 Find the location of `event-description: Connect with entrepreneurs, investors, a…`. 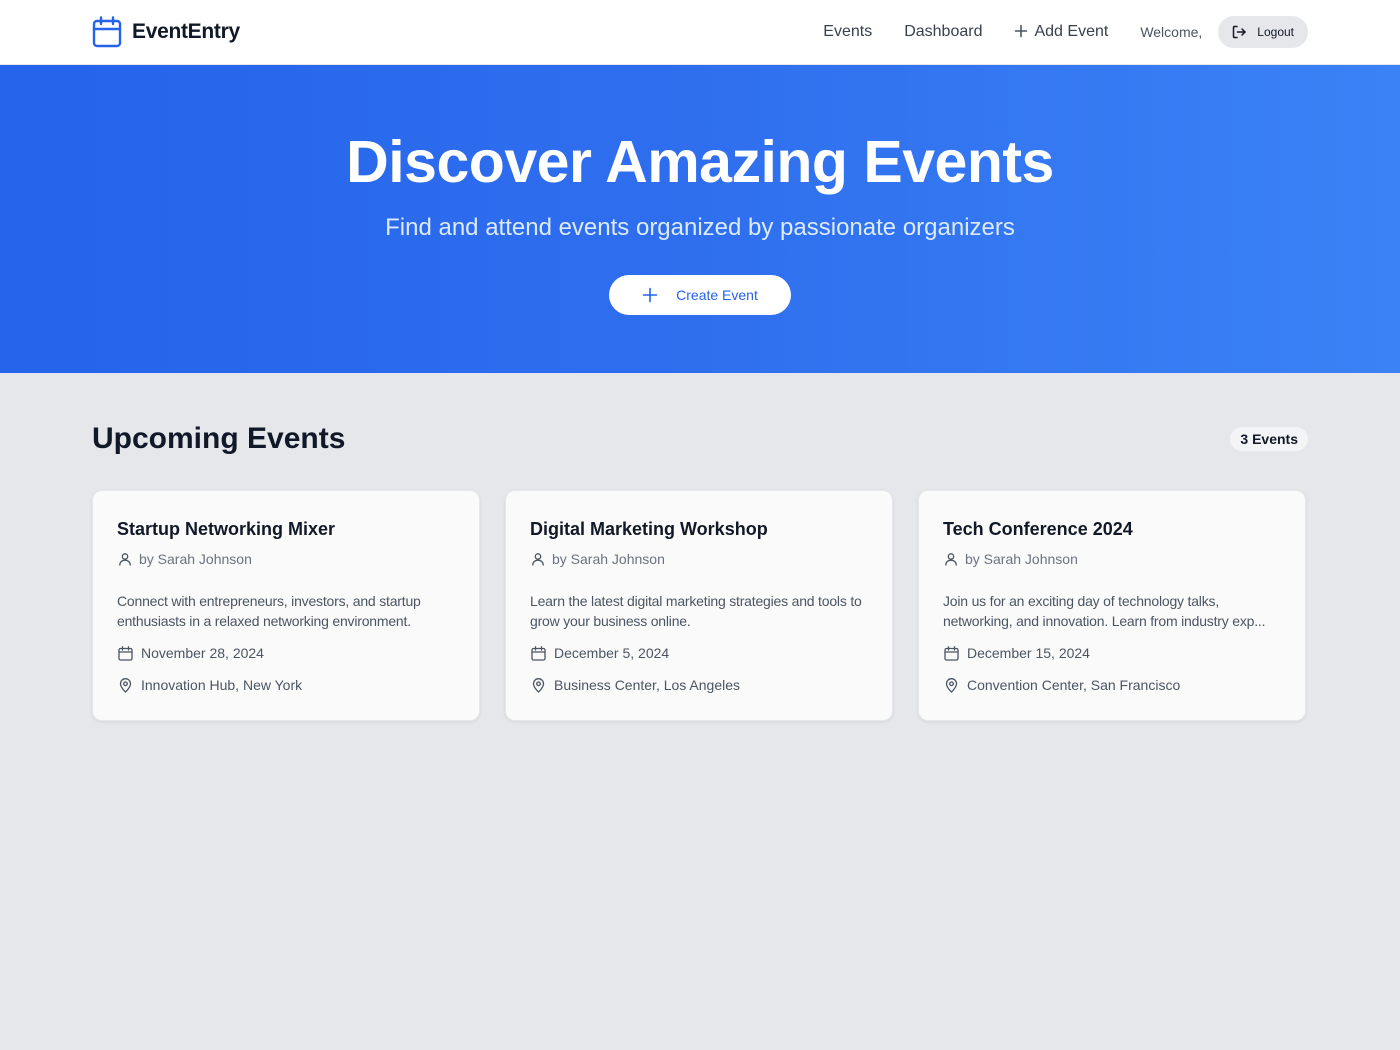

event-description: Connect with entrepreneurs, investors, a… is located at coordinates (269, 611).